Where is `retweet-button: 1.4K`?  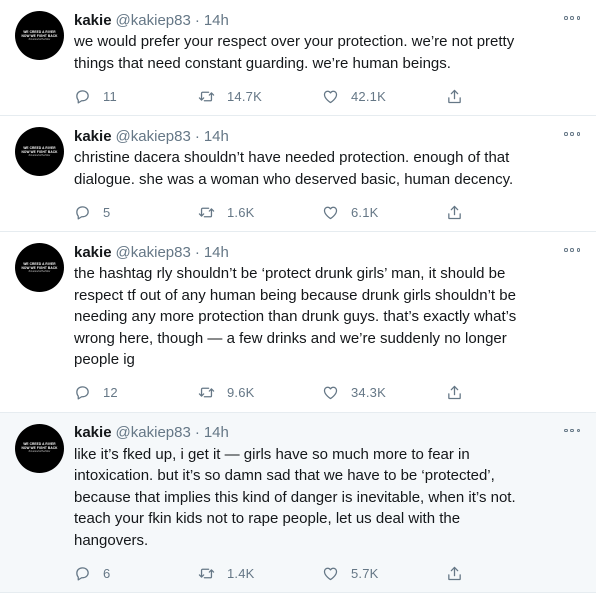 retweet-button: 1.4K is located at coordinates (260, 573).